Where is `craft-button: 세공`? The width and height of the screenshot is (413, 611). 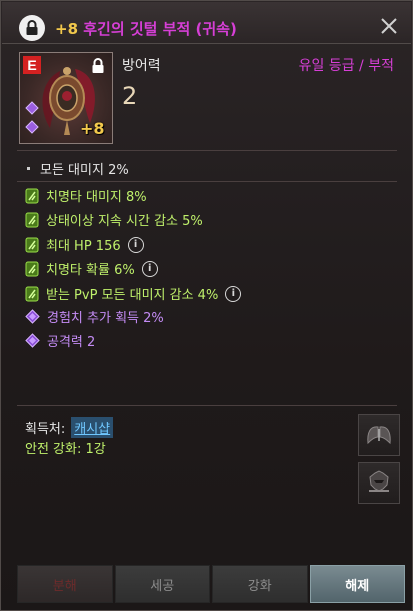
craft-button: 세공 is located at coordinates (162, 584).